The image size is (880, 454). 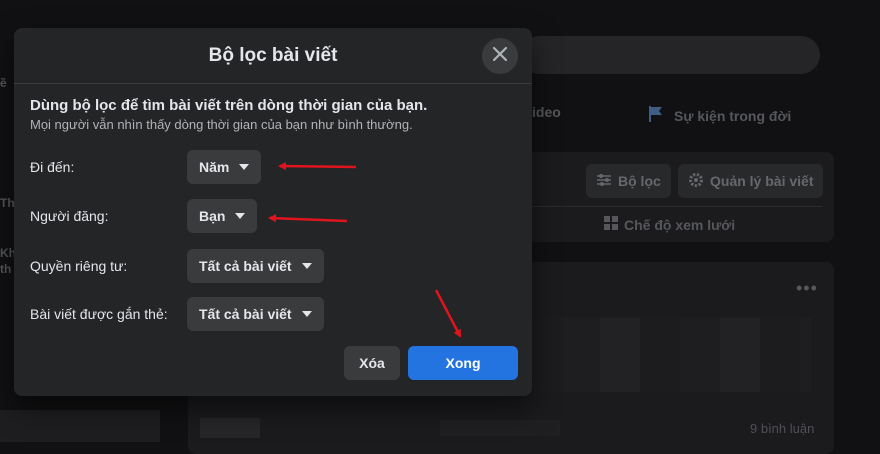 I want to click on posted-by-dropdown: Bạn, so click(x=222, y=216).